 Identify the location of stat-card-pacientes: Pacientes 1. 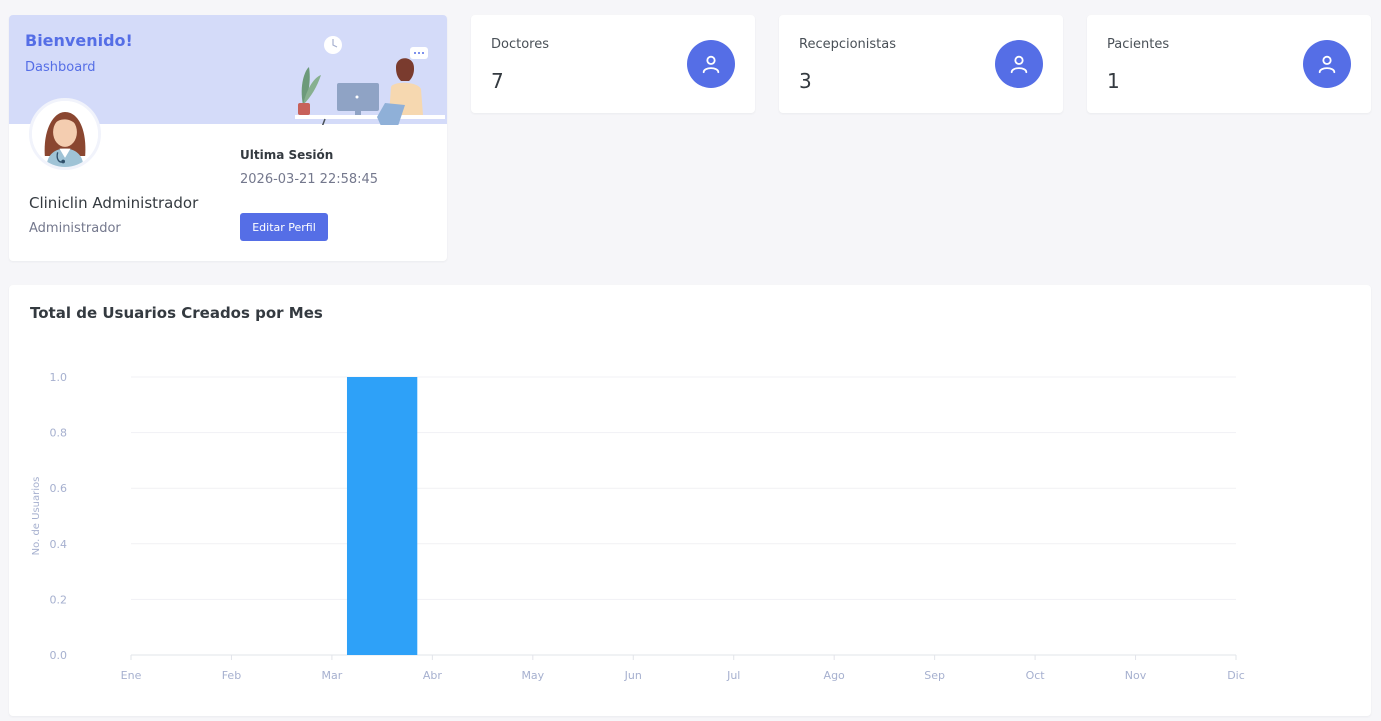
(1229, 64).